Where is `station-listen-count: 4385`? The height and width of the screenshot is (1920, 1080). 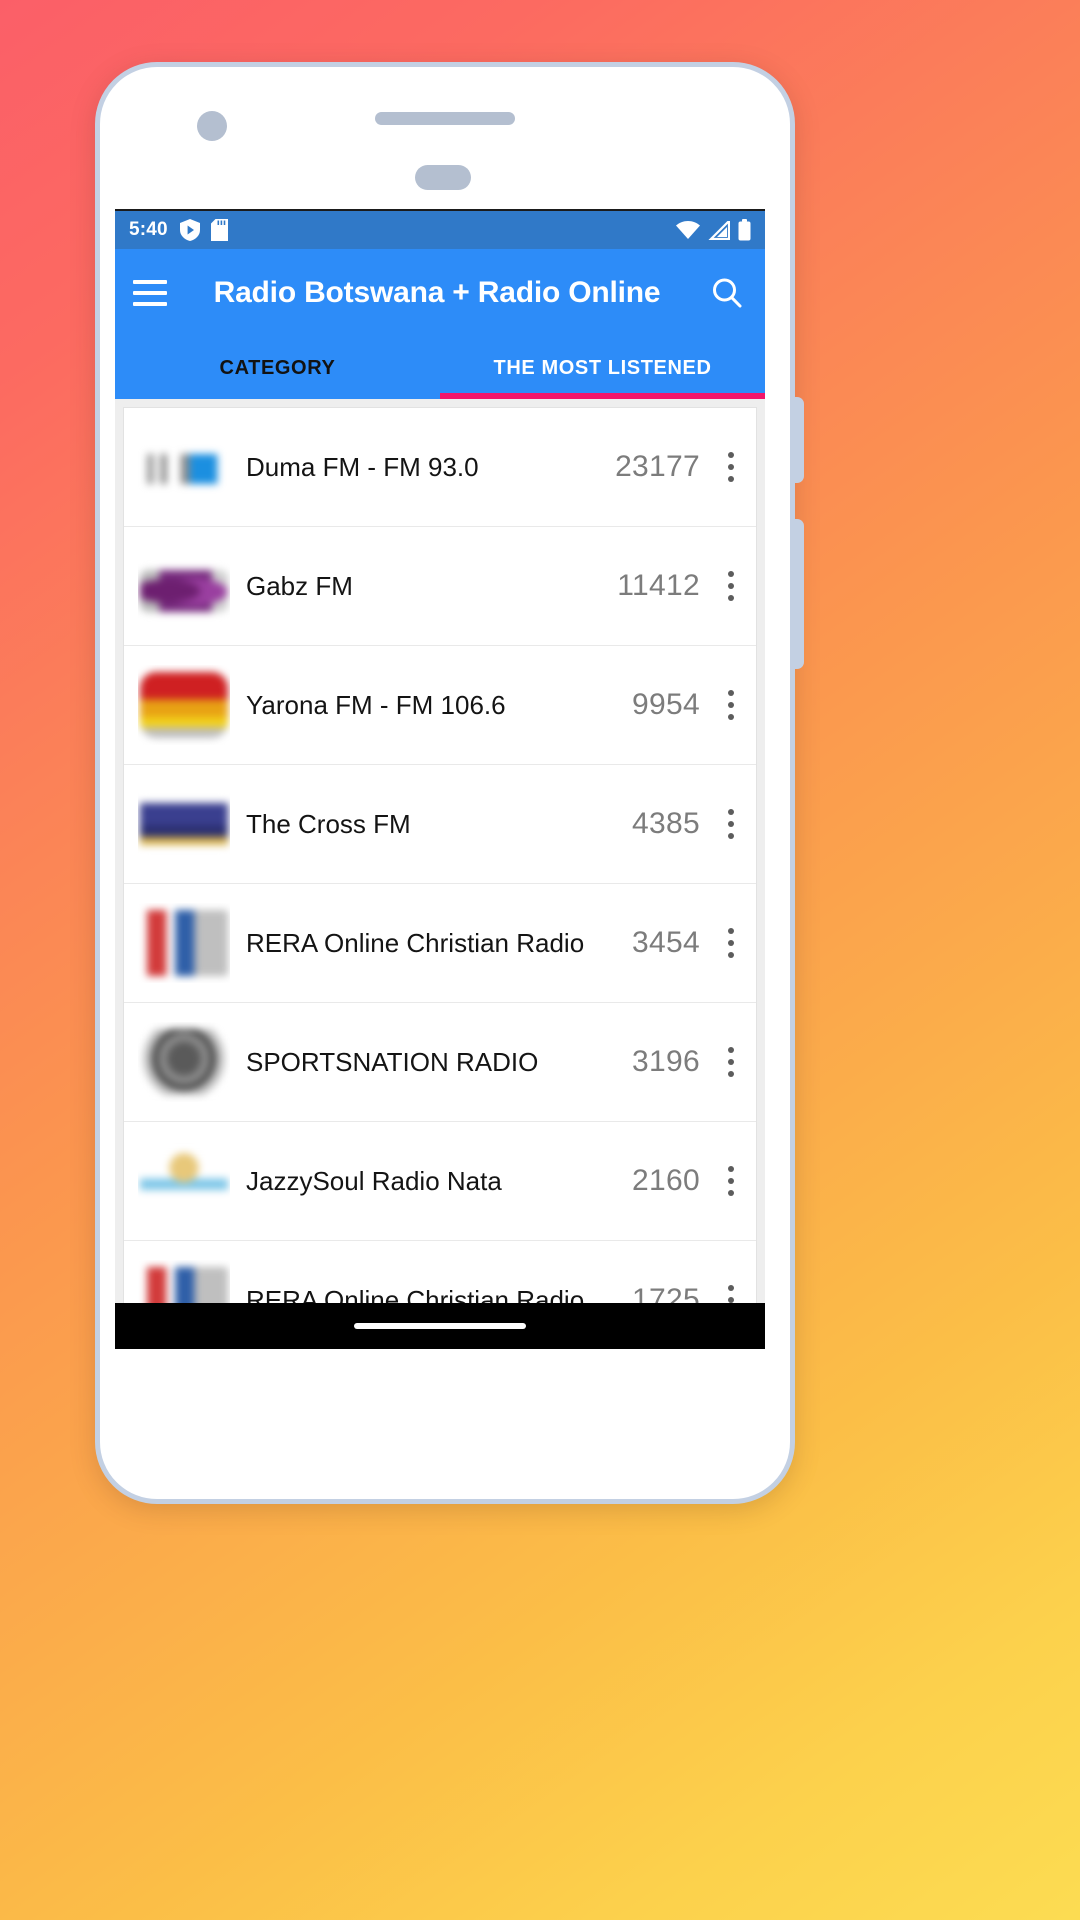 station-listen-count: 4385 is located at coordinates (666, 823).